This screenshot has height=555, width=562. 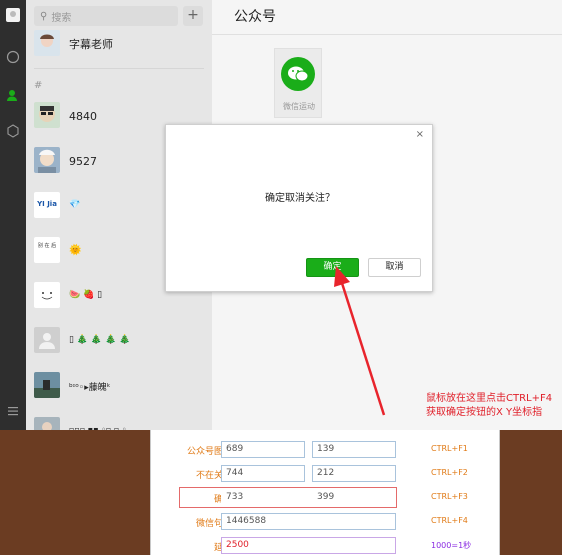 What do you see at coordinates (489, 405) in the screenshot?
I see `annotation-text: 鼠标放在这里点击CTRL+F4 获取确定按钮的X Y坐标指` at bounding box center [489, 405].